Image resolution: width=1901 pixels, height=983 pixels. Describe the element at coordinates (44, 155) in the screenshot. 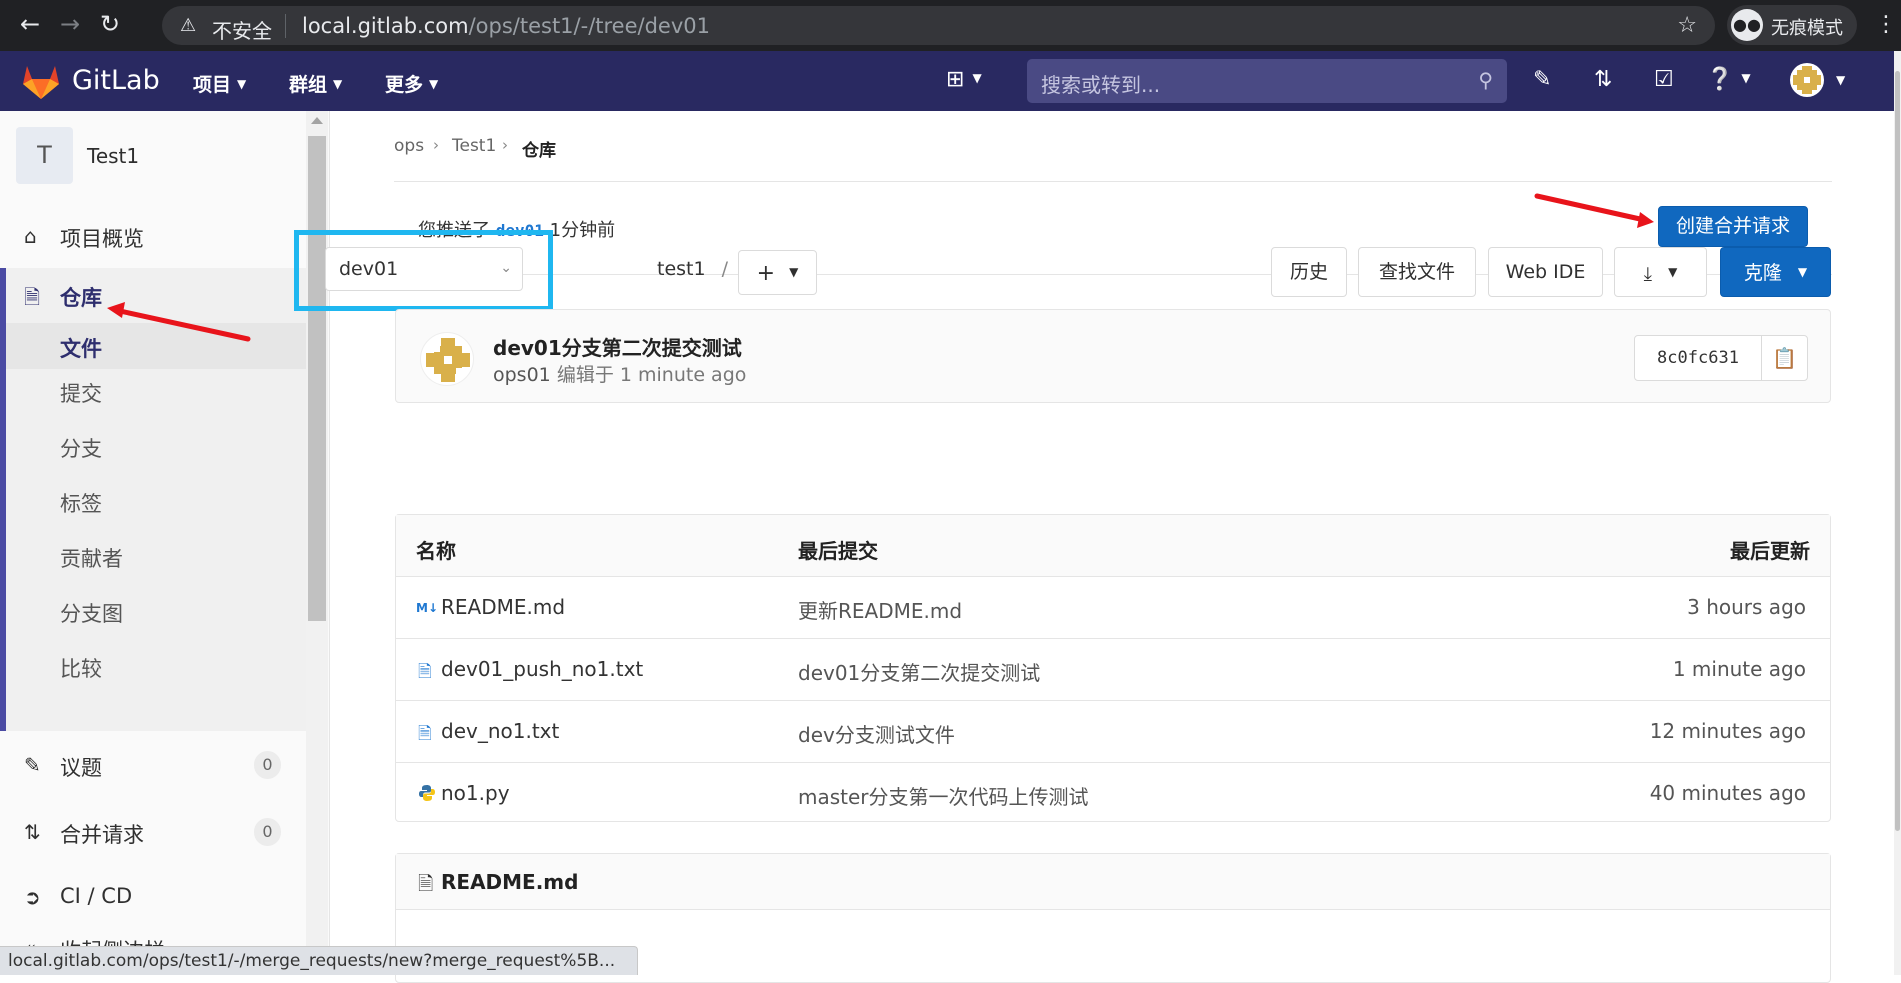

I see `project-avatar: T` at that location.